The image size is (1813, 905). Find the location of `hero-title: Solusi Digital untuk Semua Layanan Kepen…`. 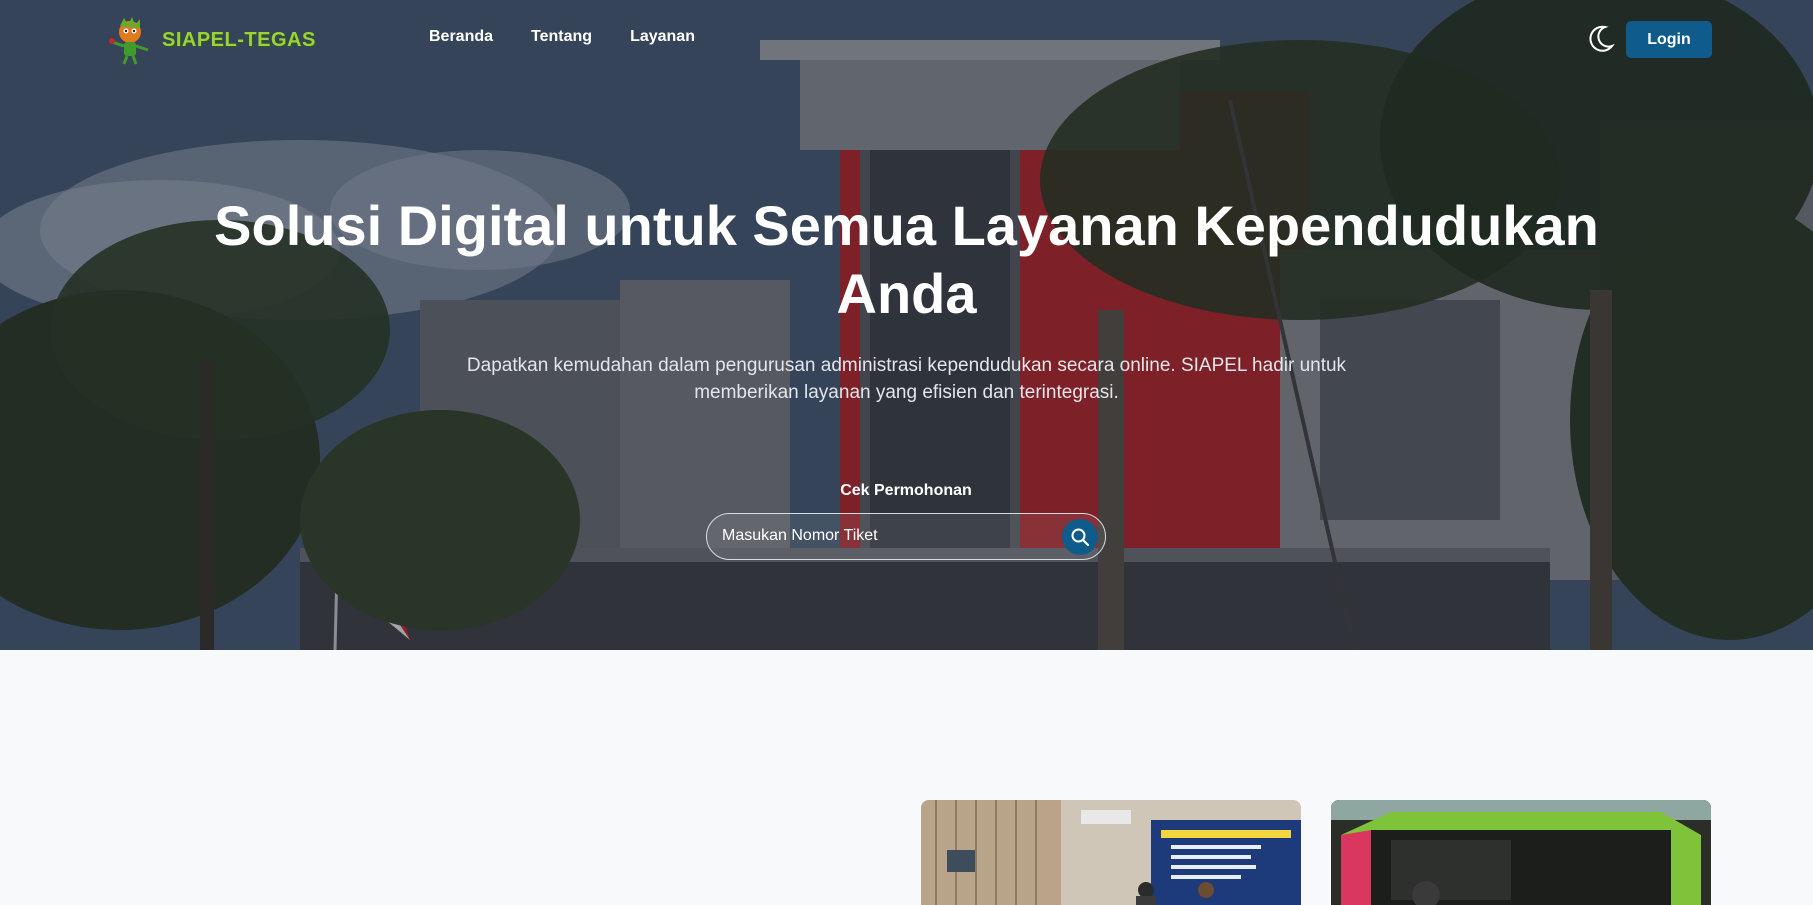

hero-title: Solusi Digital untuk Semua Layanan Kepen… is located at coordinates (906, 259).